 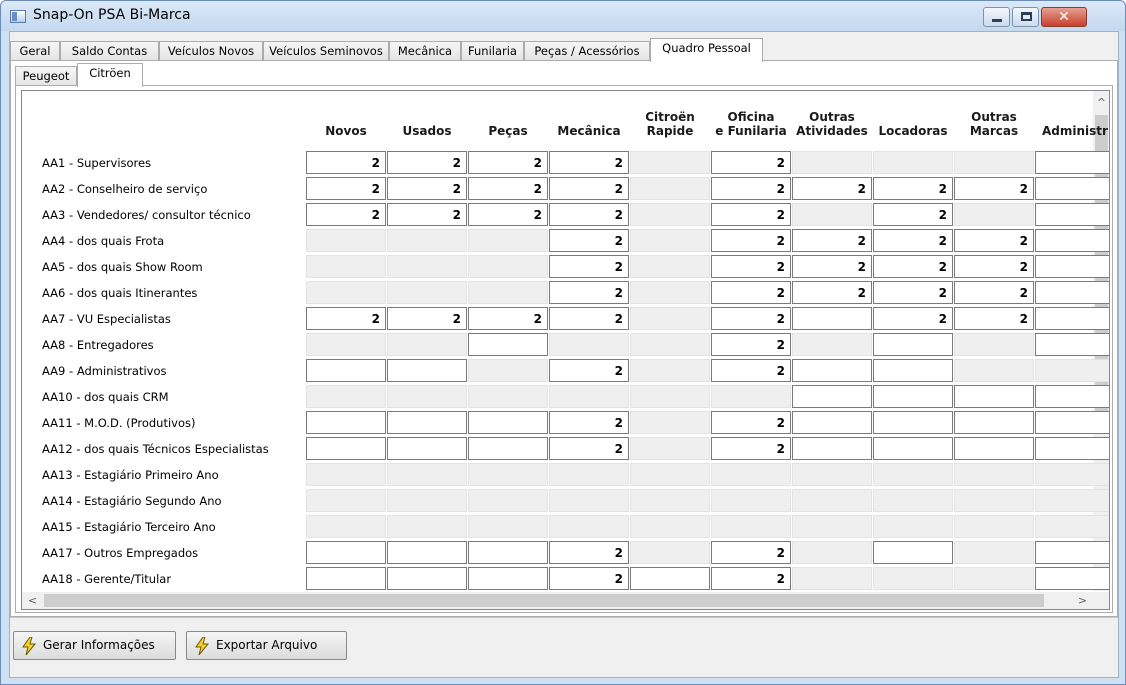 I want to click on maximize-button, so click(x=1025, y=17).